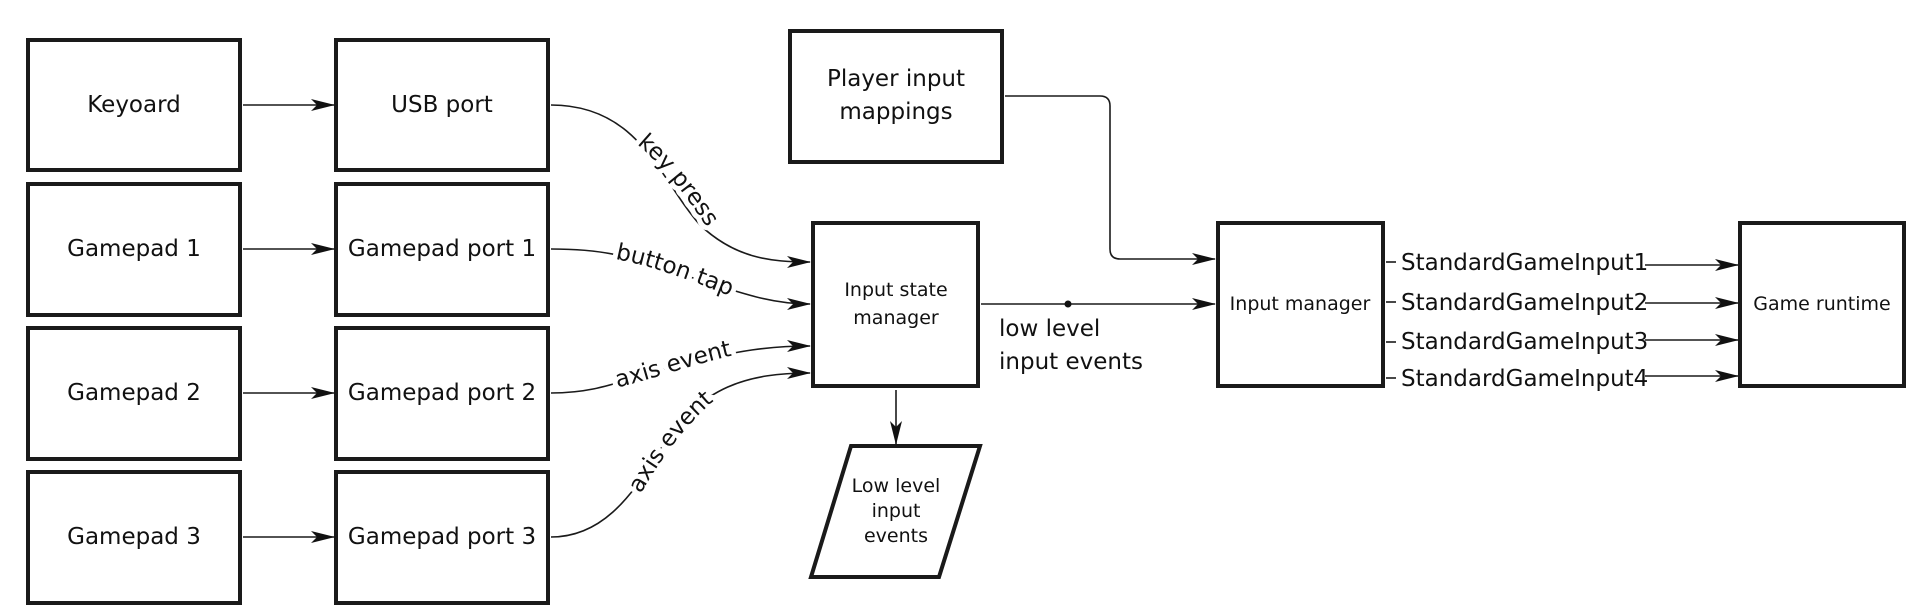 This screenshot has height=615, width=1922. I want to click on edge-label-low-level-line1: low level, so click(1049, 329).